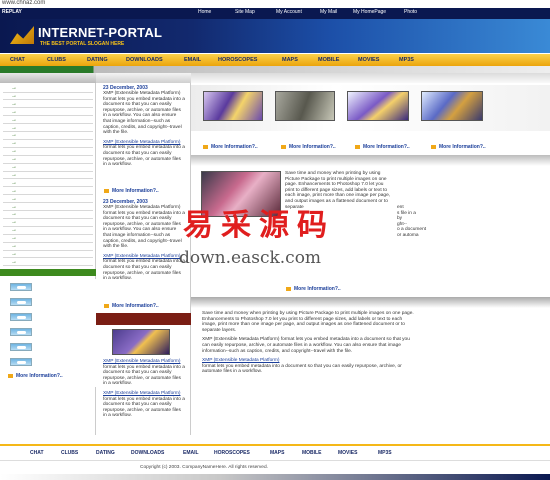  Describe the element at coordinates (12, 12) in the screenshot. I see `replay-label: REPLAY` at that location.